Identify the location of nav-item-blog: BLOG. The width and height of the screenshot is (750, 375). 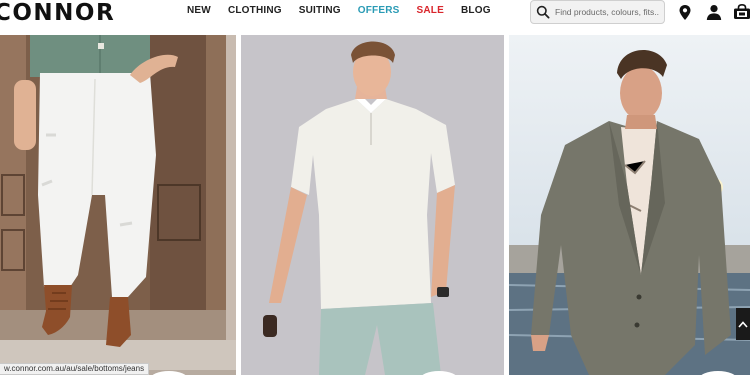
(476, 10).